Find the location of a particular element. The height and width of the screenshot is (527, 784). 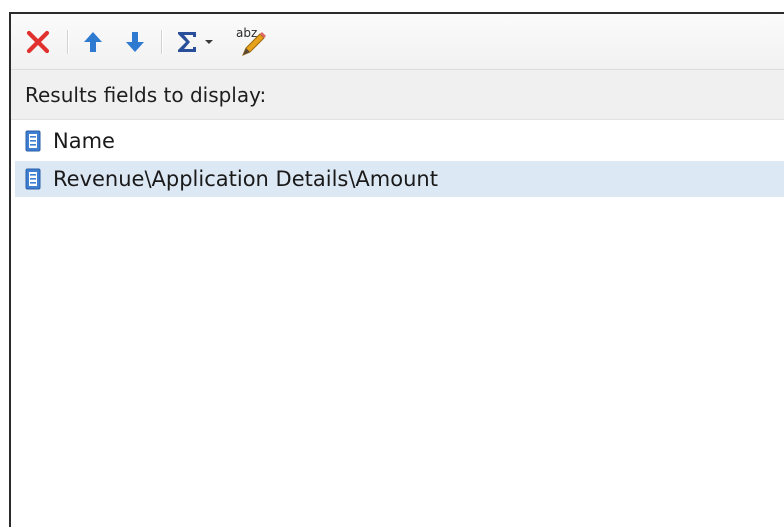

chevron-down-icon is located at coordinates (209, 42).